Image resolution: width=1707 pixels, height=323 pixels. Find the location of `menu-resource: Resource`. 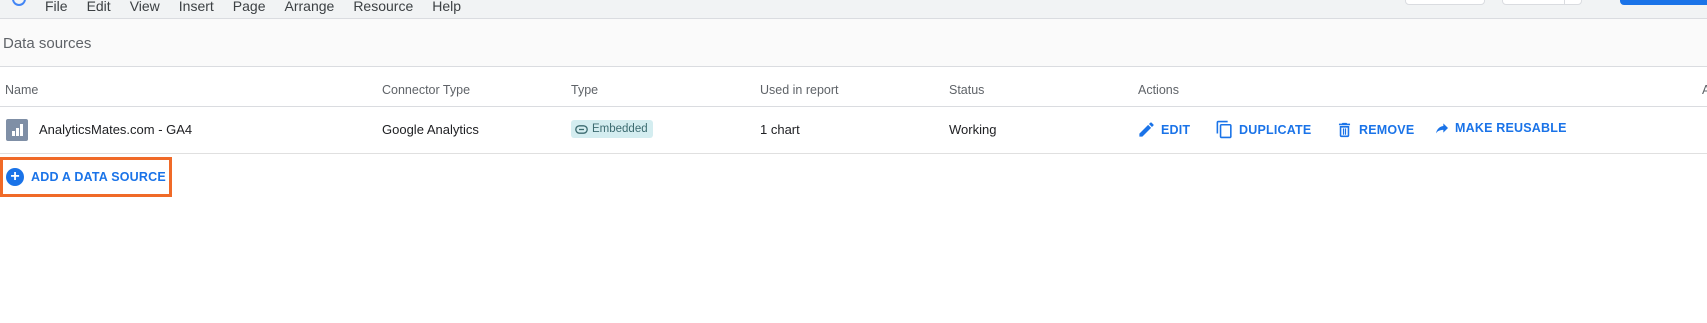

menu-resource: Resource is located at coordinates (383, 7).